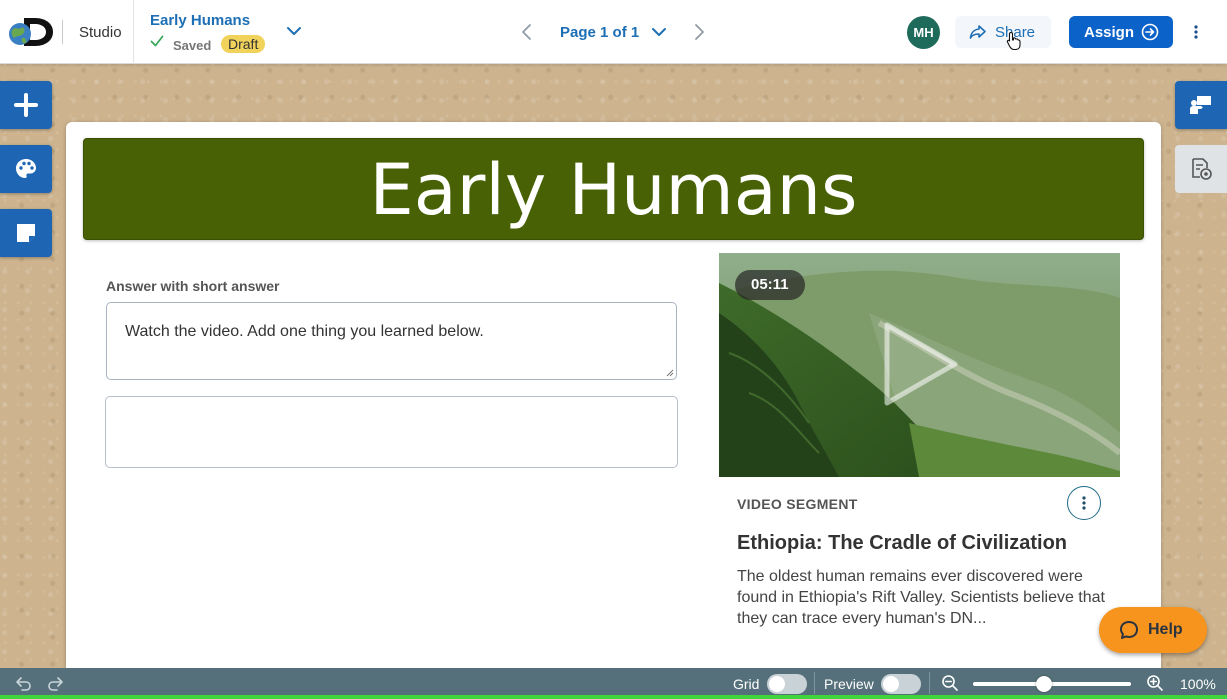  Describe the element at coordinates (1129, 630) in the screenshot. I see `chat-bubble-icon` at that location.